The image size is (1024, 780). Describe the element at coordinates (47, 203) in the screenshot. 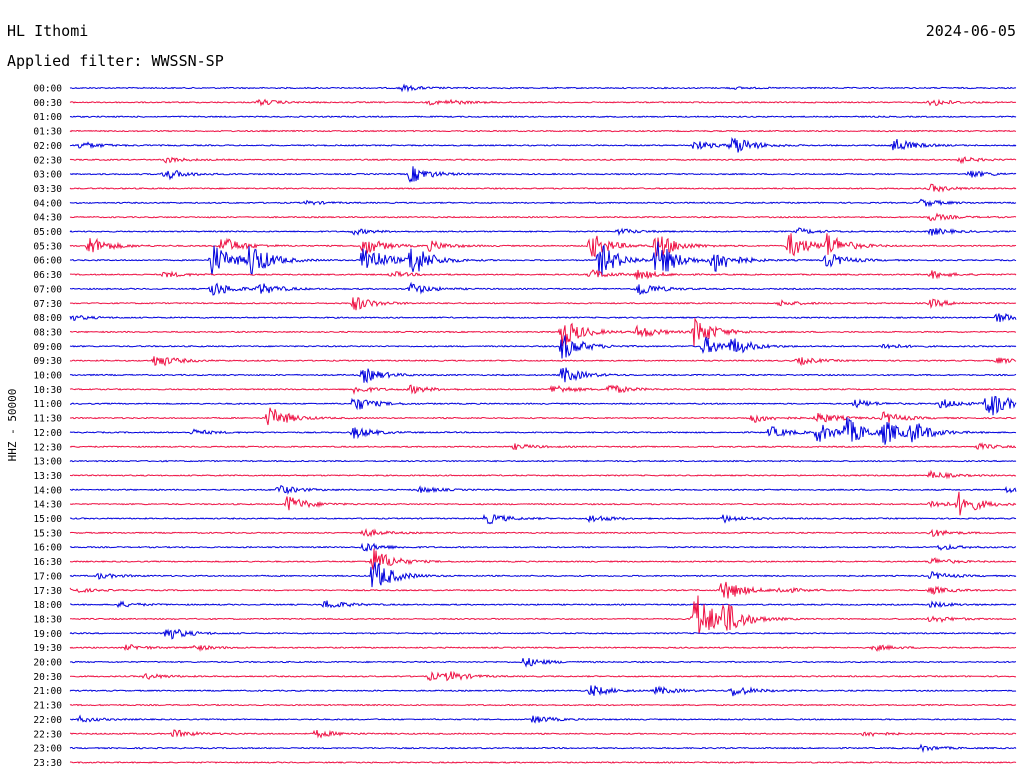

I see `time-label: 04:00` at that location.